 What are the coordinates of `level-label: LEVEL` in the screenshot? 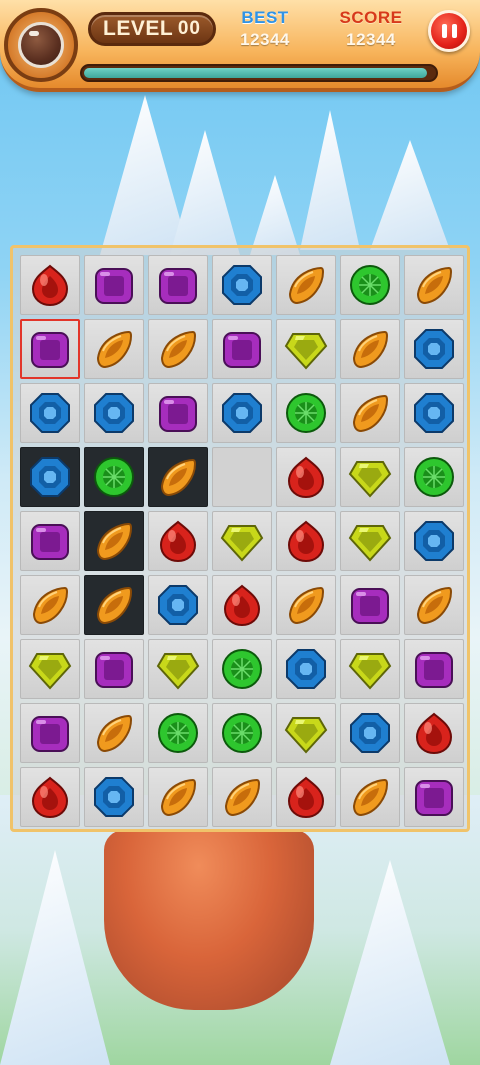 It's located at (138, 28).